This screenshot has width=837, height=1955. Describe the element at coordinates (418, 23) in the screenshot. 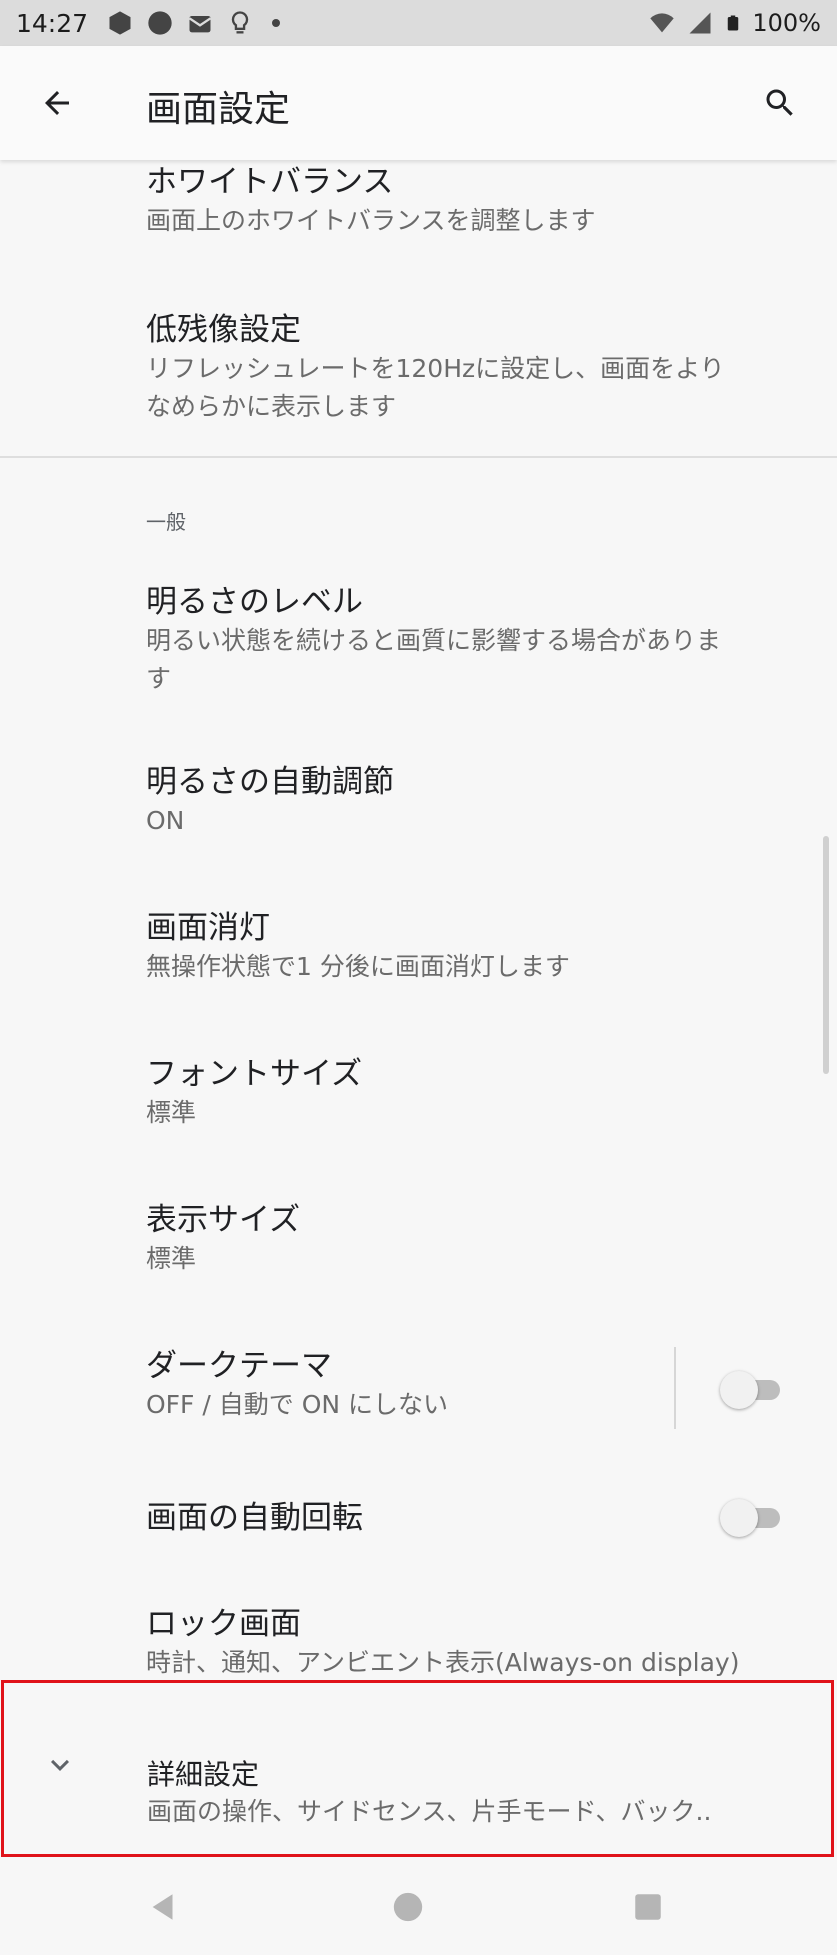

I see `status-bar: 14:27 100%` at that location.